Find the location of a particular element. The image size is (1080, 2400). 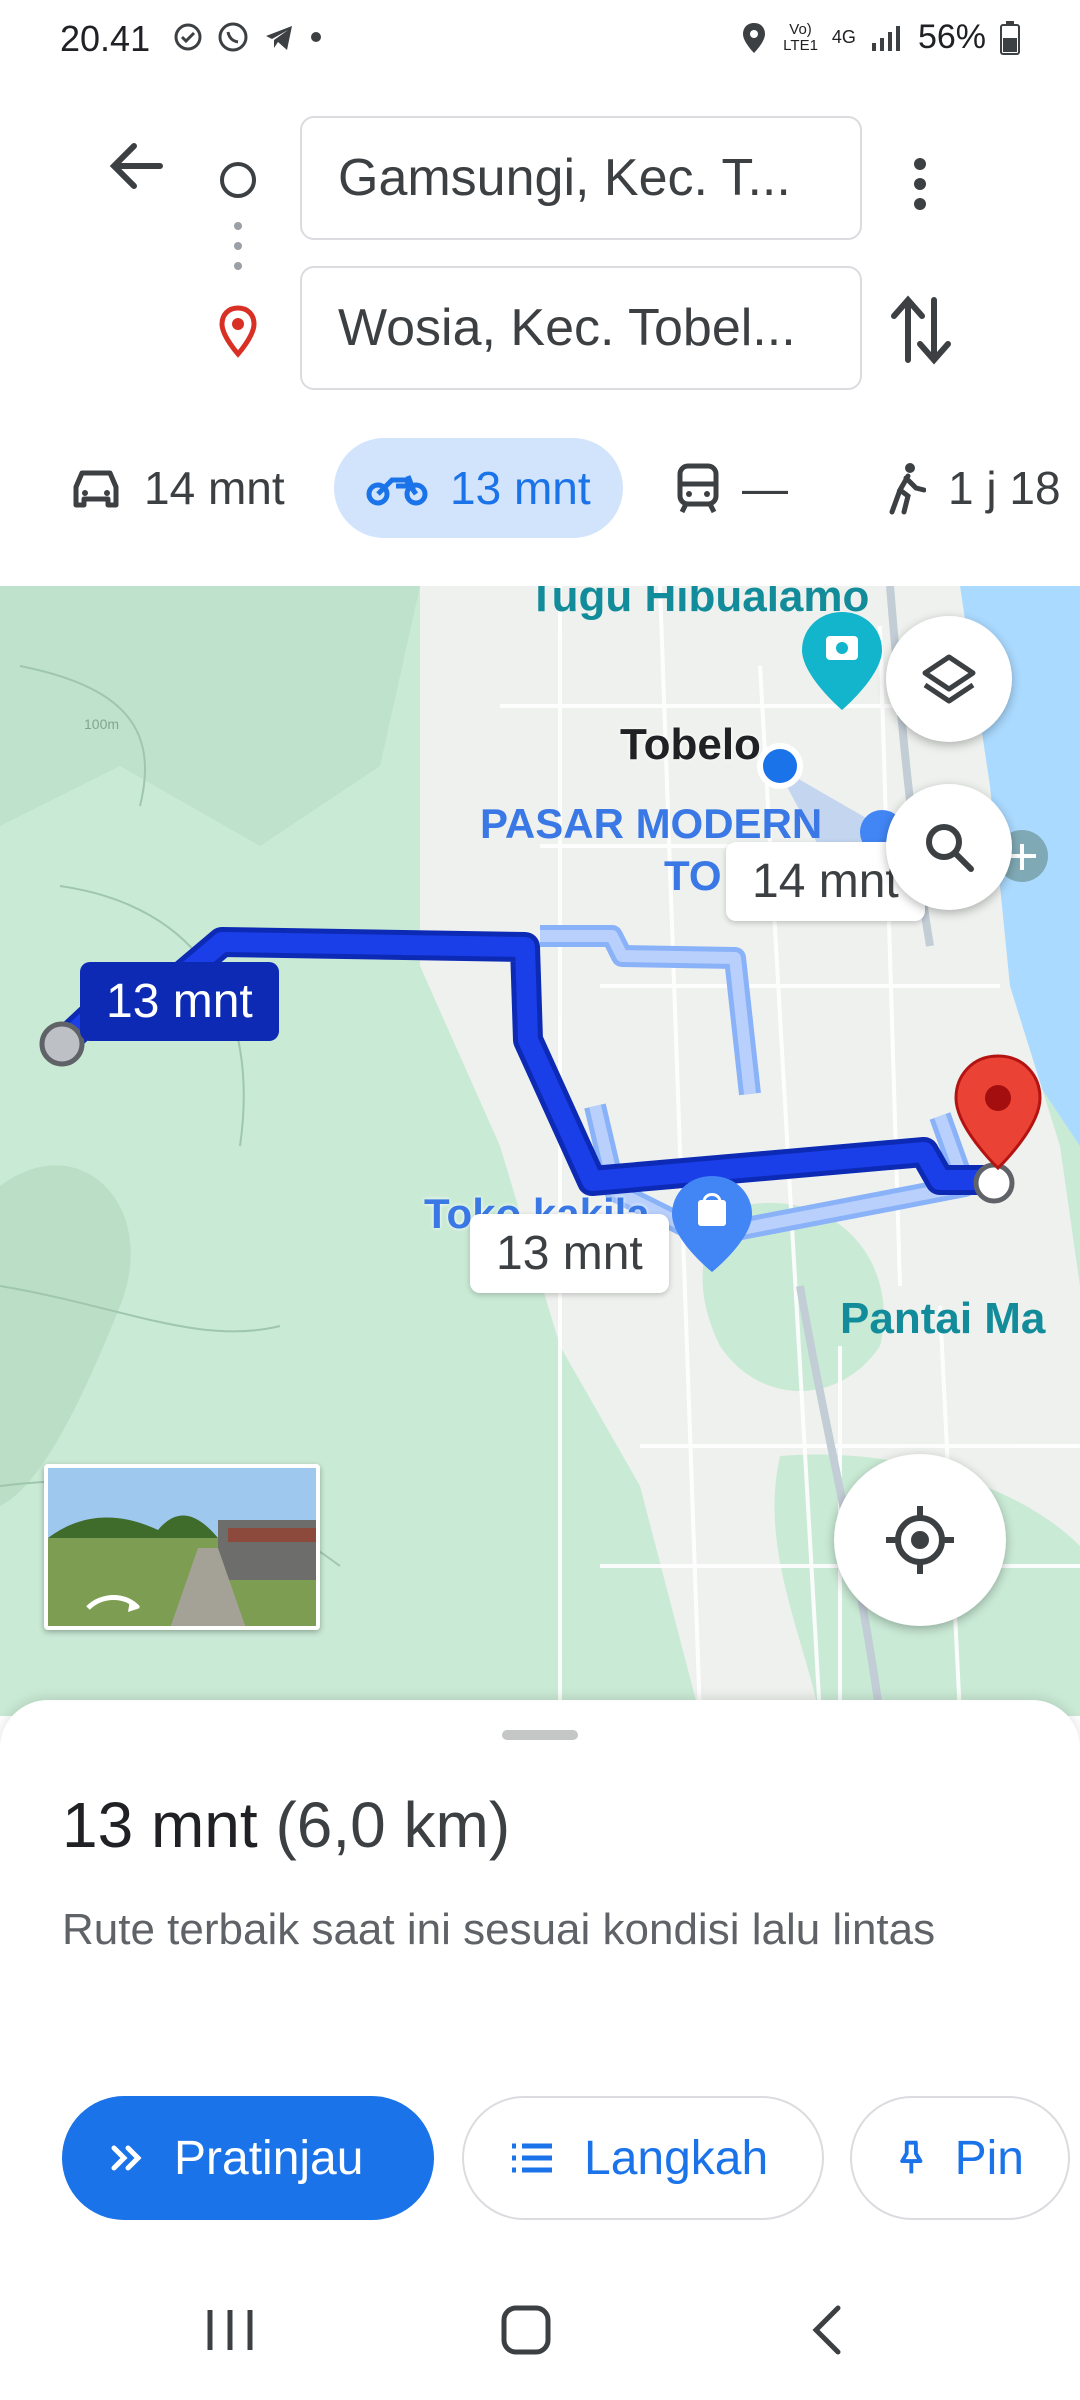

verified-icon is located at coordinates (188, 37).